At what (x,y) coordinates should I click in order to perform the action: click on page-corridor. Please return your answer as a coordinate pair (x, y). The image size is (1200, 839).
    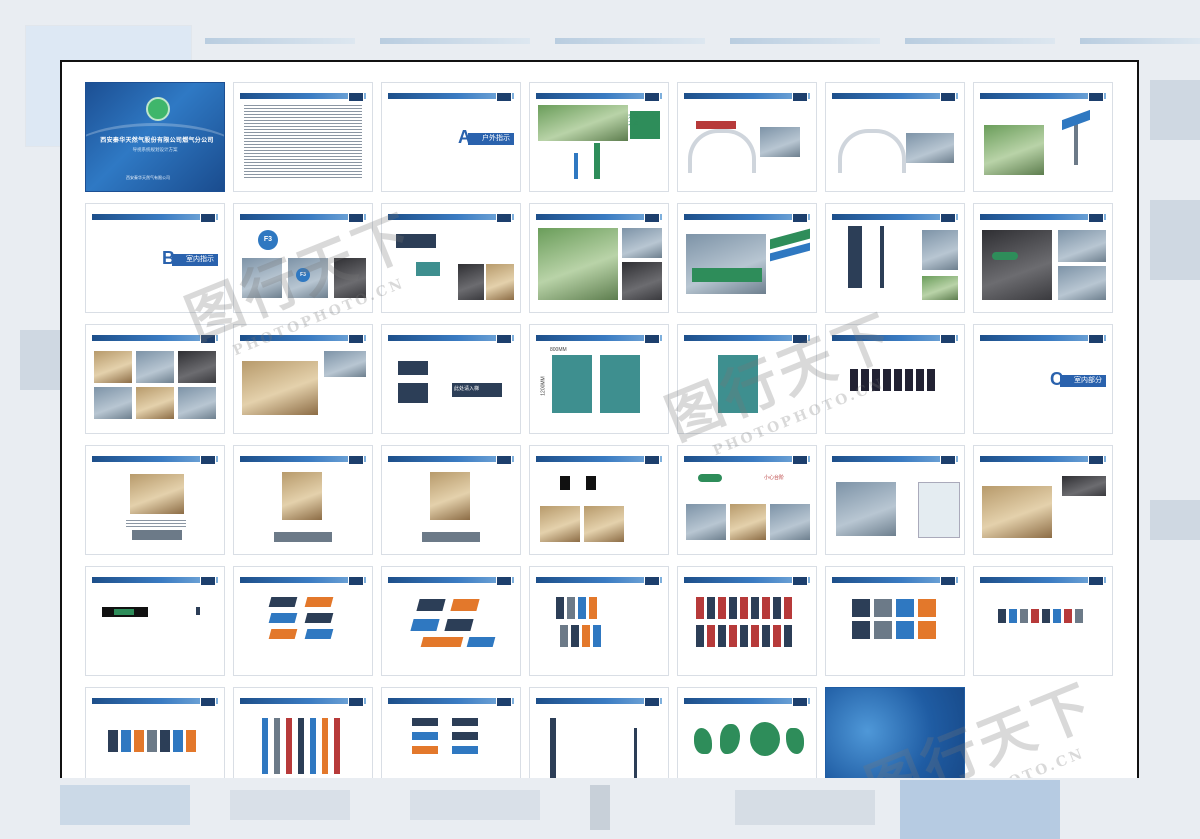
    Looking at the image, I should click on (1043, 500).